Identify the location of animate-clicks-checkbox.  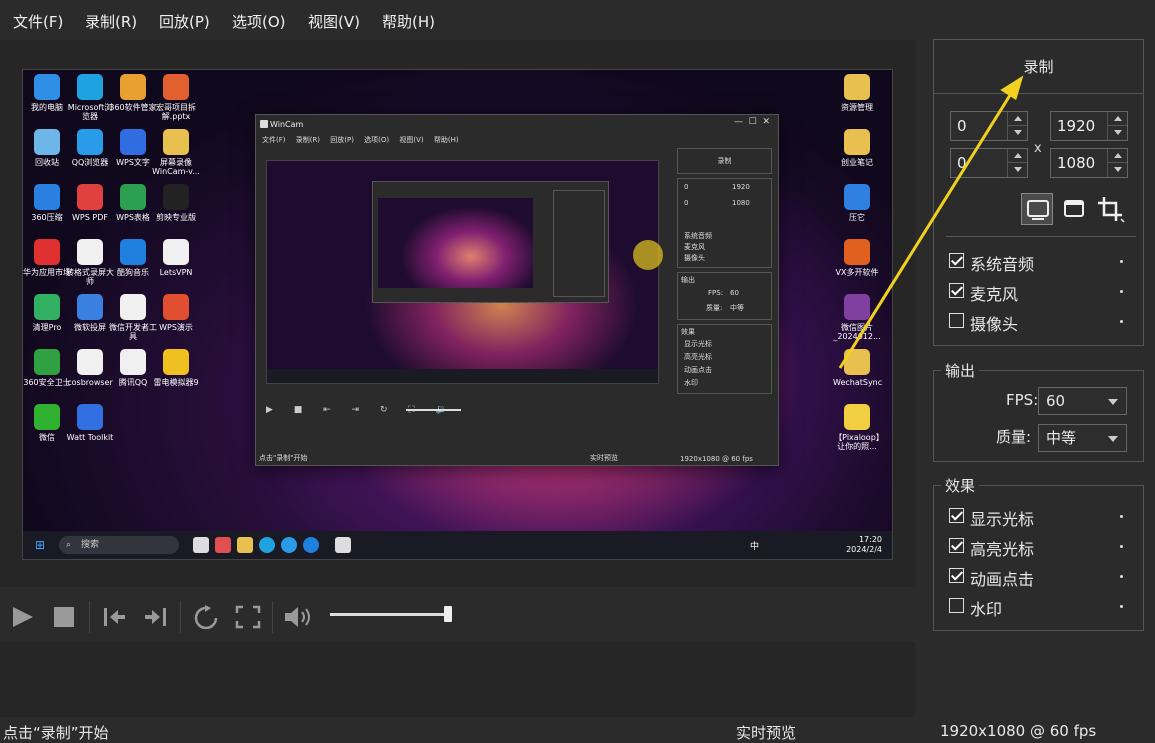
(956, 575).